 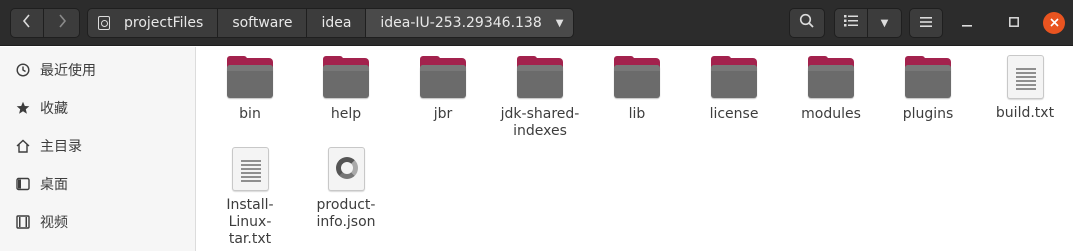 I want to click on view-options-button: ▼, so click(x=885, y=23).